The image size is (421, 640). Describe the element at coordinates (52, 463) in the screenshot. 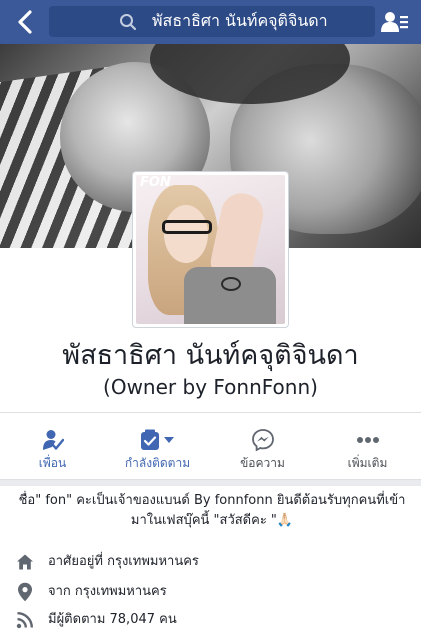

I see `friends-button-label: เพื่อน` at that location.